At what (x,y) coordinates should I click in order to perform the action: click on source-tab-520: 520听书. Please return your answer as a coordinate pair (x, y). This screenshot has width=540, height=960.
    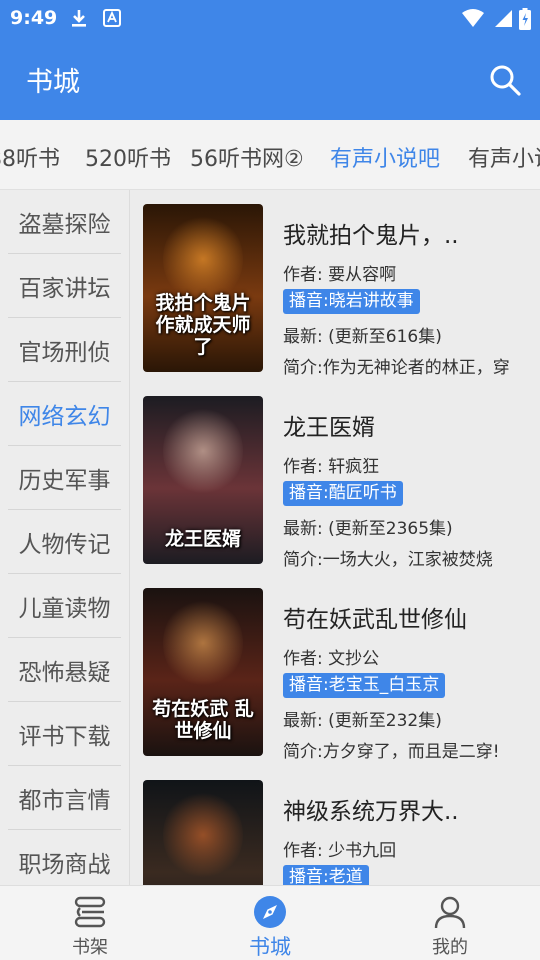
    Looking at the image, I should click on (128, 157).